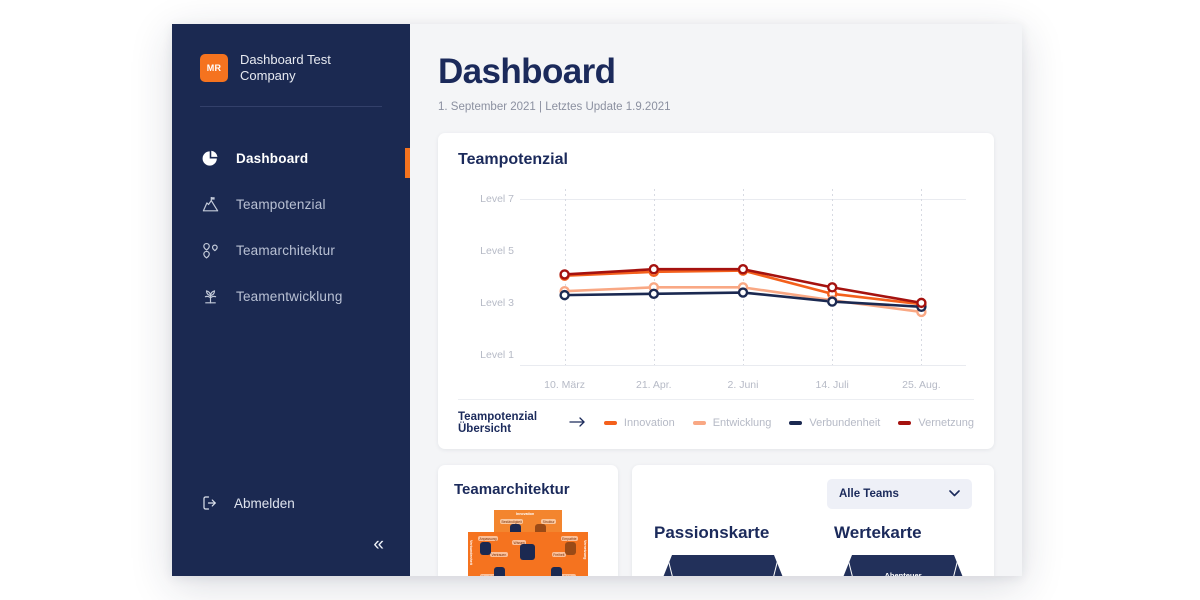 The image size is (1200, 600). Describe the element at coordinates (569, 538) in the screenshot. I see `architecture-tag: Empathie` at that location.